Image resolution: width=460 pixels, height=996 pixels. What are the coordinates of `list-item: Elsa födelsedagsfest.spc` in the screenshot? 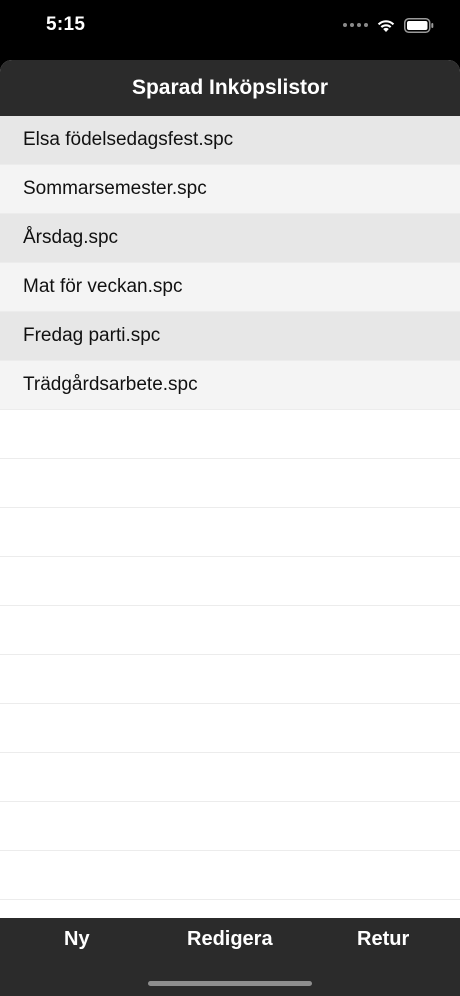 It's located at (230, 140).